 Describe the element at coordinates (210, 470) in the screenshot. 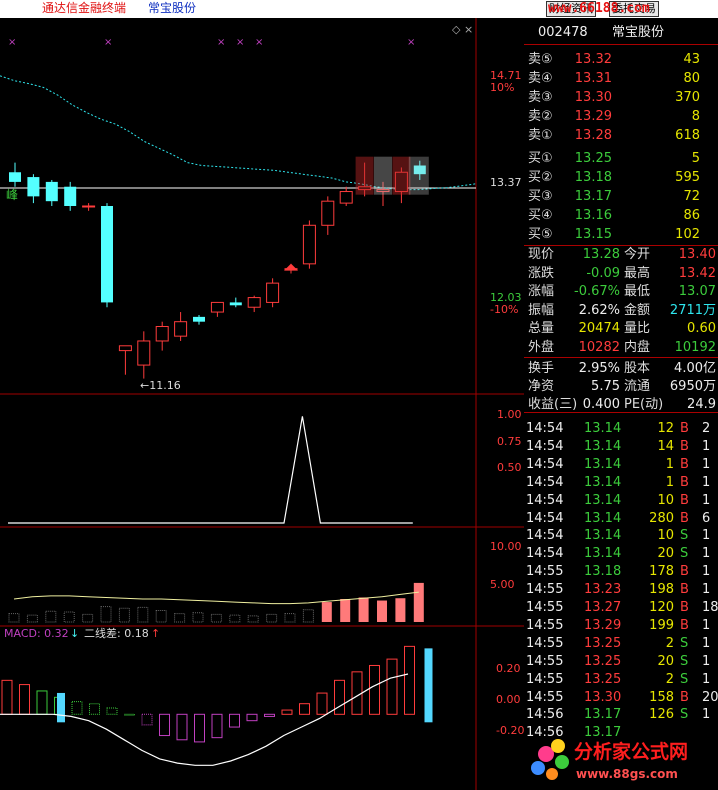

I see `signal-line` at that location.